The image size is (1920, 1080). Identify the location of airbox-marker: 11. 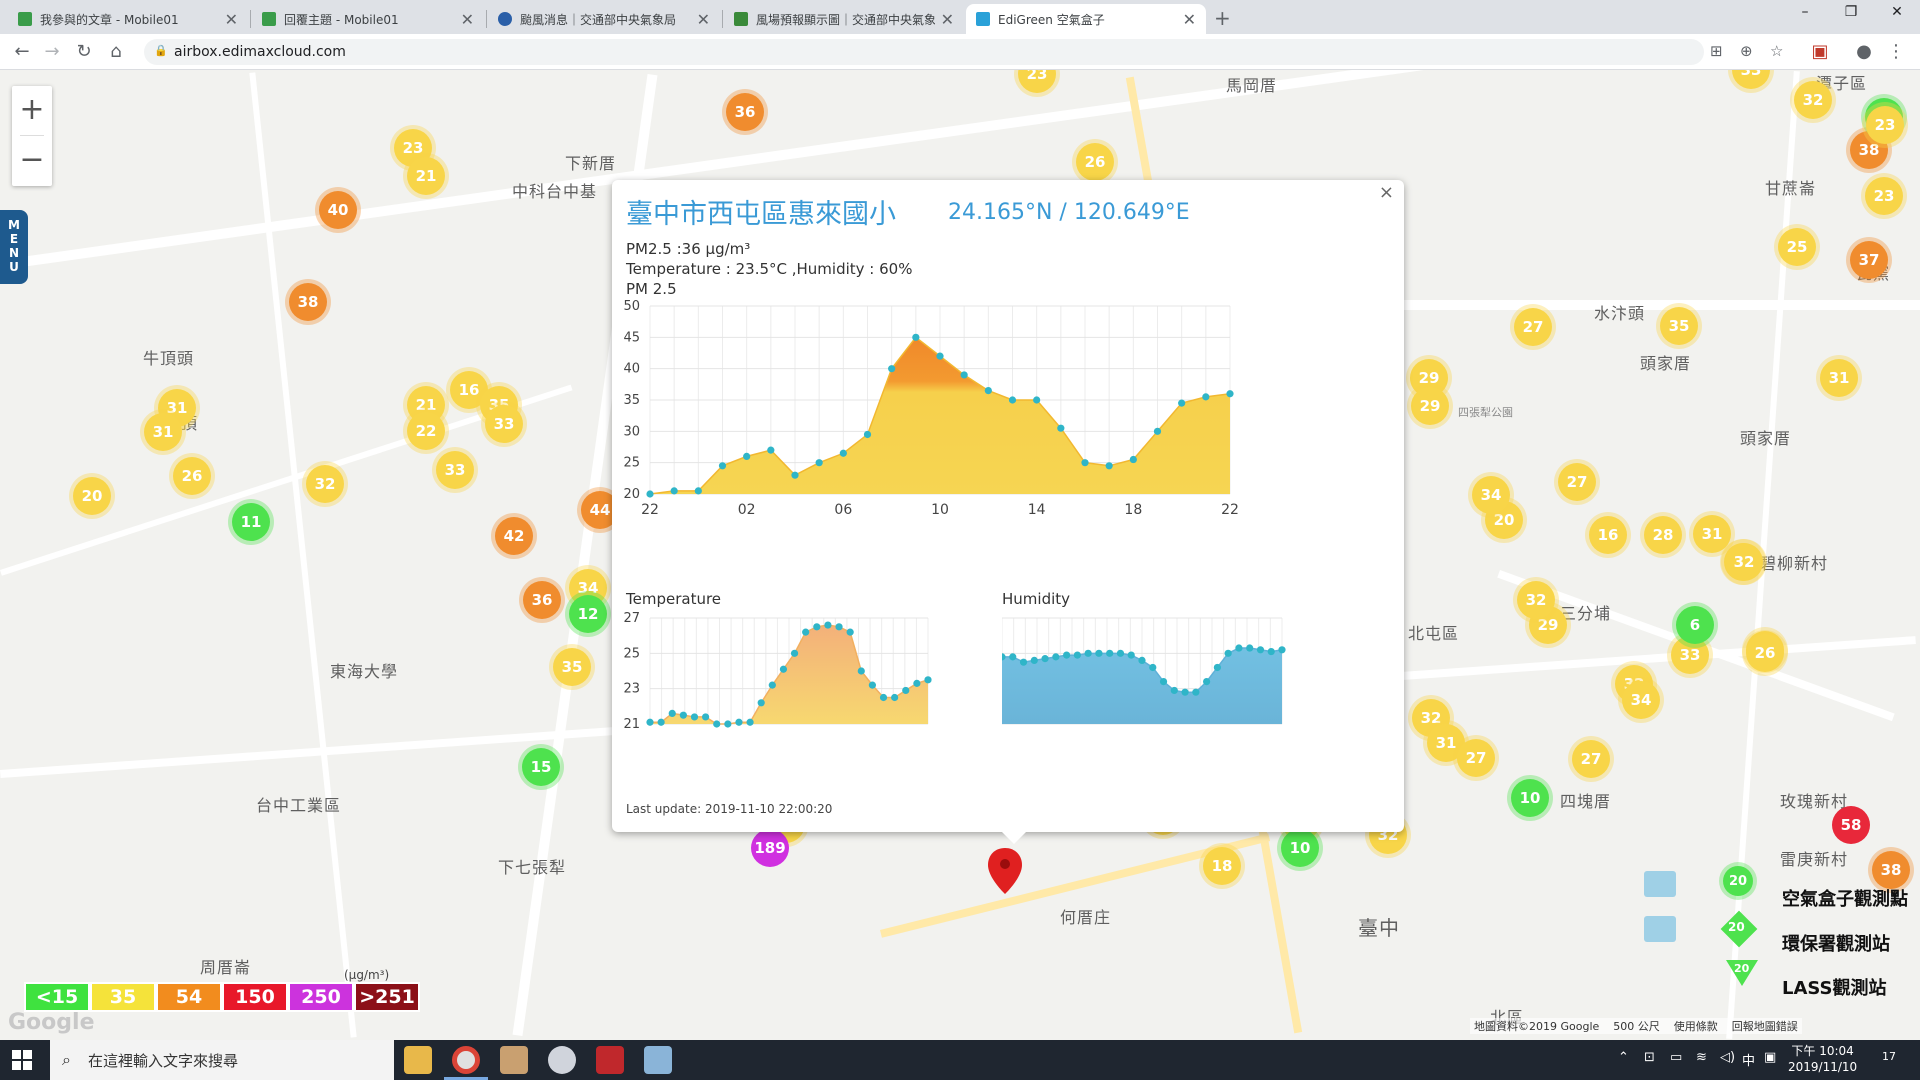
(251, 522).